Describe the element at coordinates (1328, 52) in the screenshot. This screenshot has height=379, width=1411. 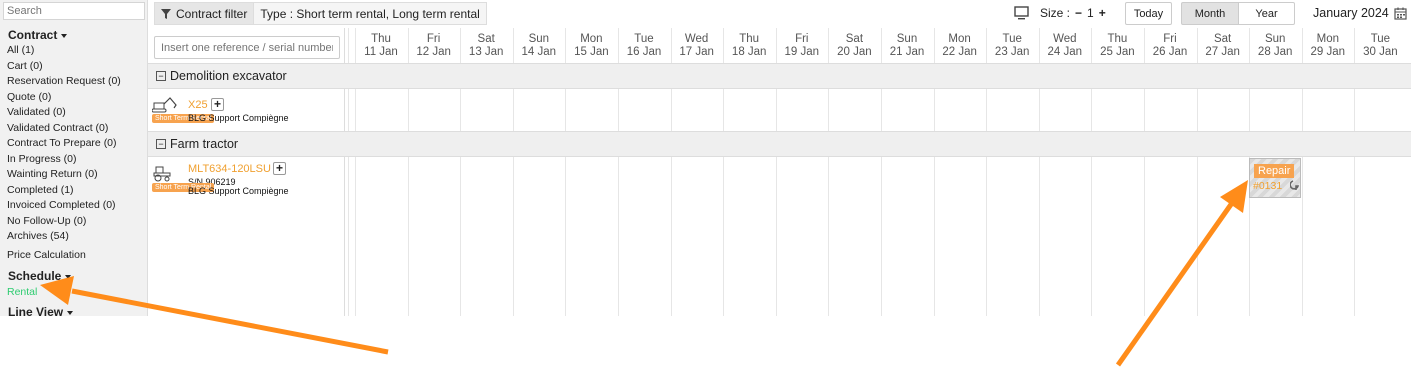
I see `day-date: 29 Jan` at that location.